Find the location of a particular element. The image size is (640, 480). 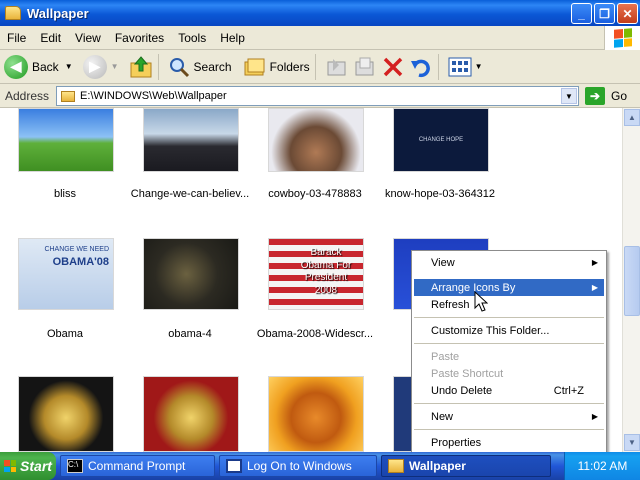

vertical-scrollbar: ▲ ▼ is located at coordinates (631, 280).